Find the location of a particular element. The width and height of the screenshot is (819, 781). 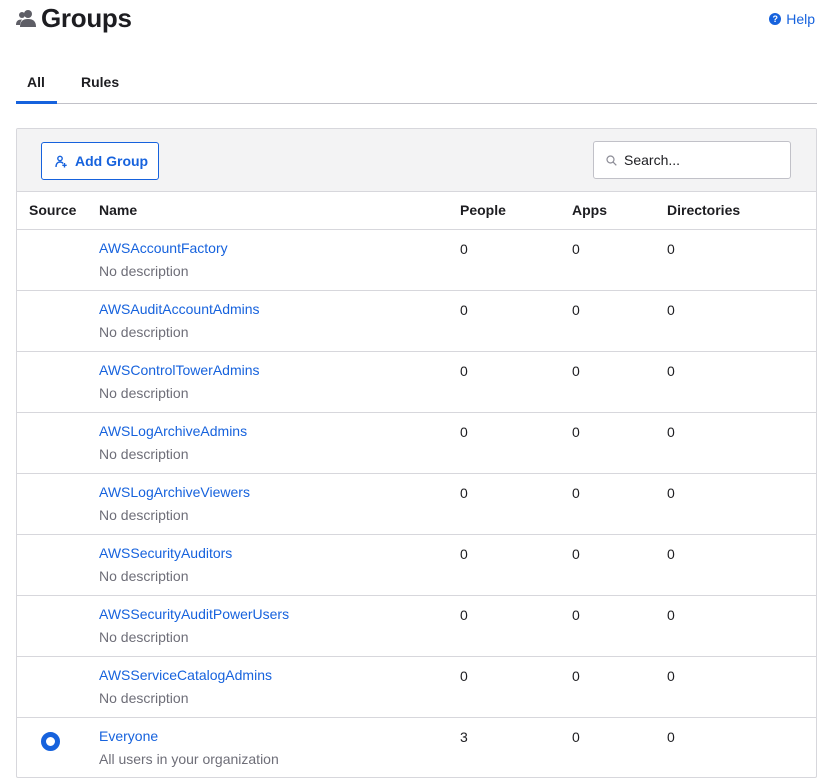

help-link: ? Help is located at coordinates (792, 19).